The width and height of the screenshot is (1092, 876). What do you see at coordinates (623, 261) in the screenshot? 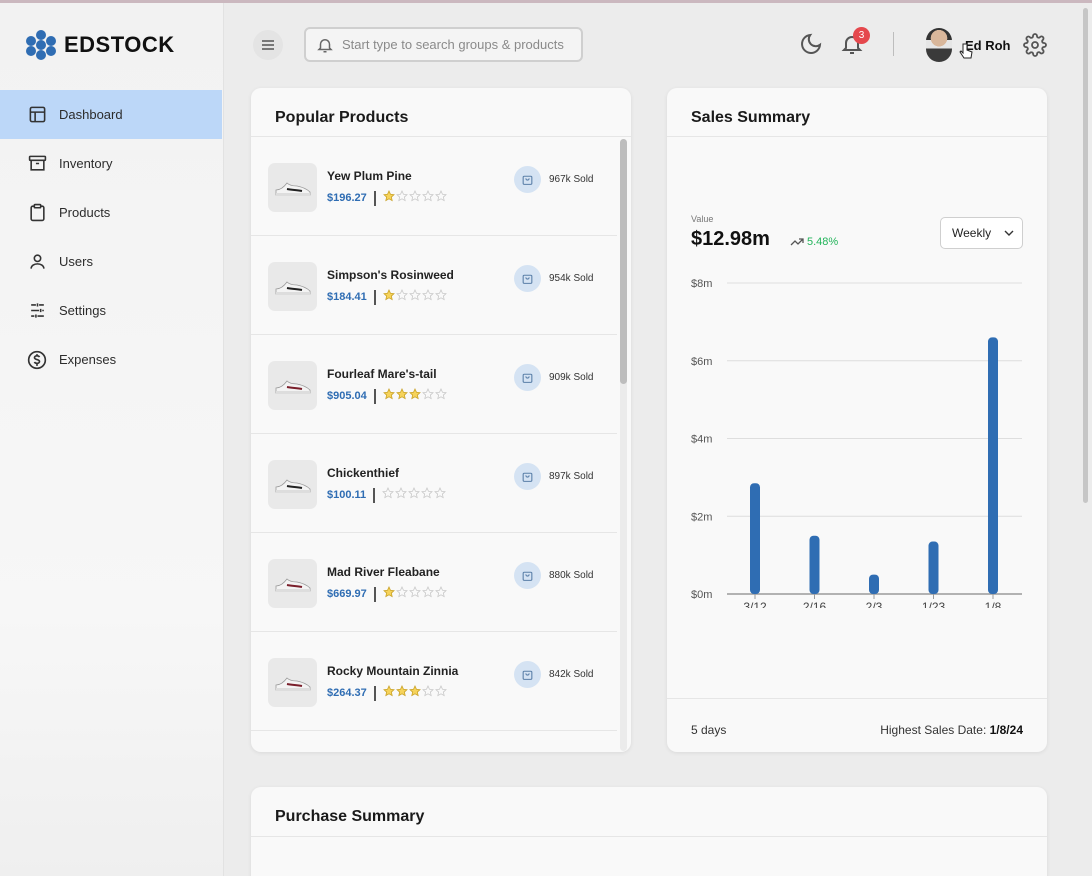
I see `scrollbar-thumb` at bounding box center [623, 261].